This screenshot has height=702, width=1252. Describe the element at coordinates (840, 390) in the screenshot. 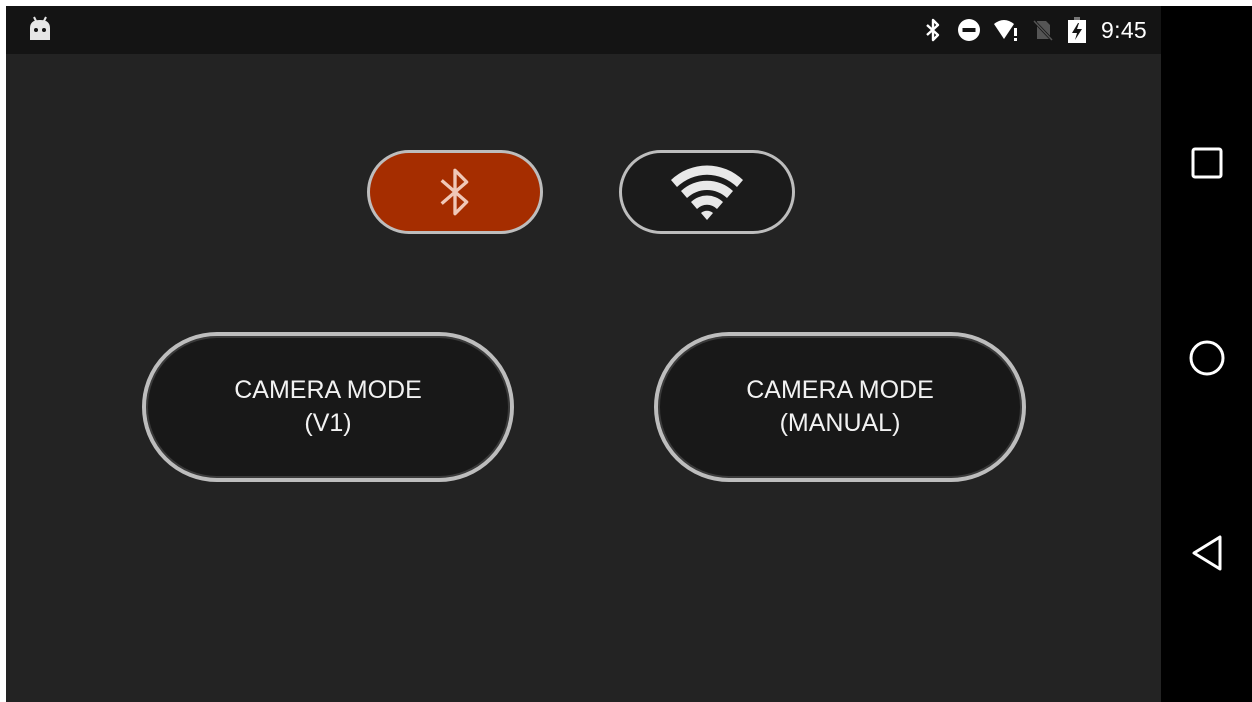

I see `camera-mode-manual-label: CAMERA MODE` at that location.